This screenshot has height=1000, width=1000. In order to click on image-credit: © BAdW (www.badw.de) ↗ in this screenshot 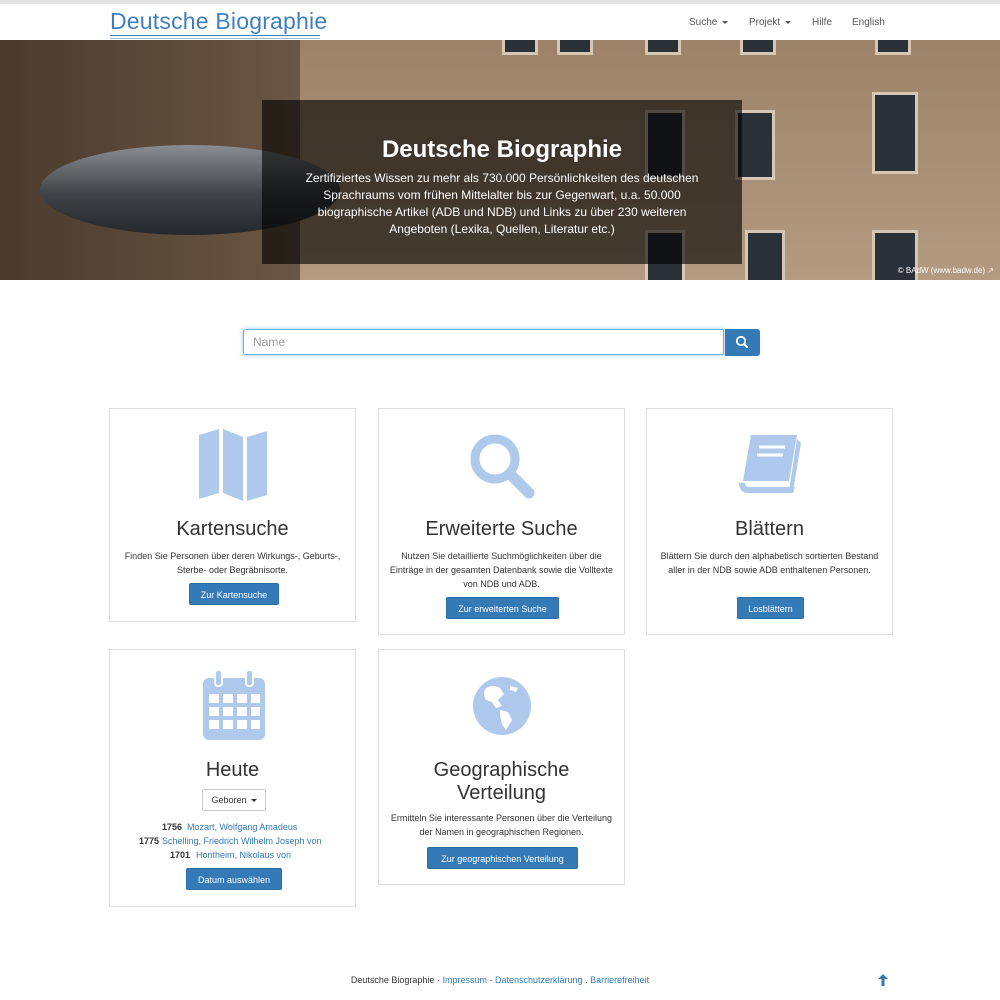, I will do `click(946, 270)`.